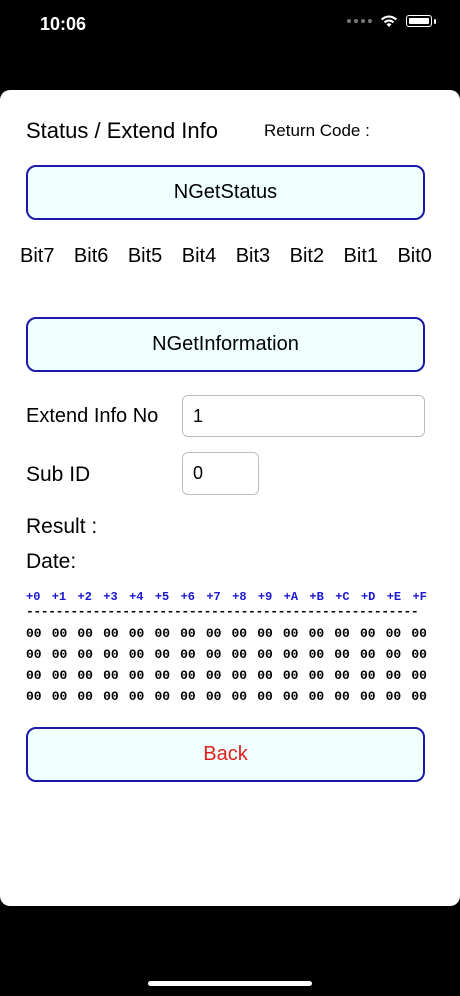  Describe the element at coordinates (419, 21) in the screenshot. I see `battery-icon` at that location.